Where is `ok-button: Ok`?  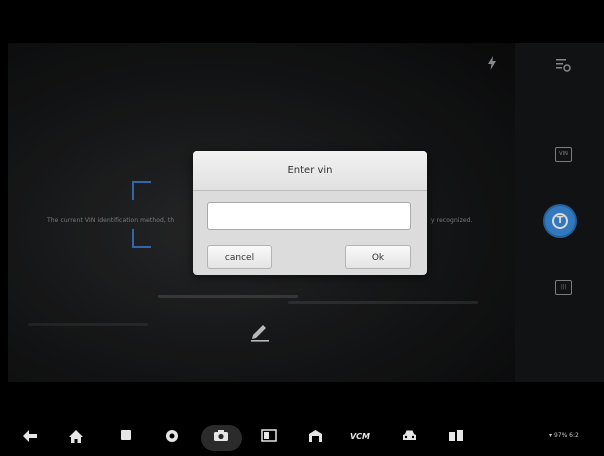
ok-button: Ok is located at coordinates (378, 257).